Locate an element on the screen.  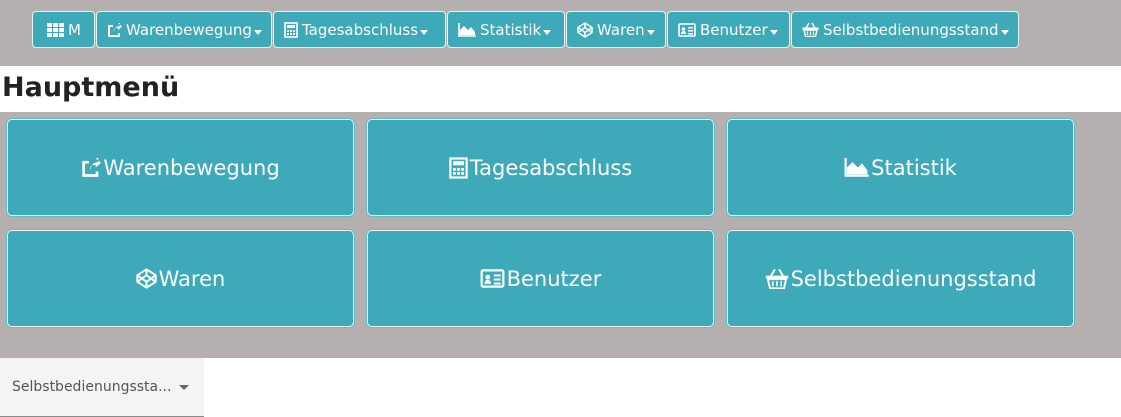
dropdown-arrow-icon is located at coordinates (184, 387).